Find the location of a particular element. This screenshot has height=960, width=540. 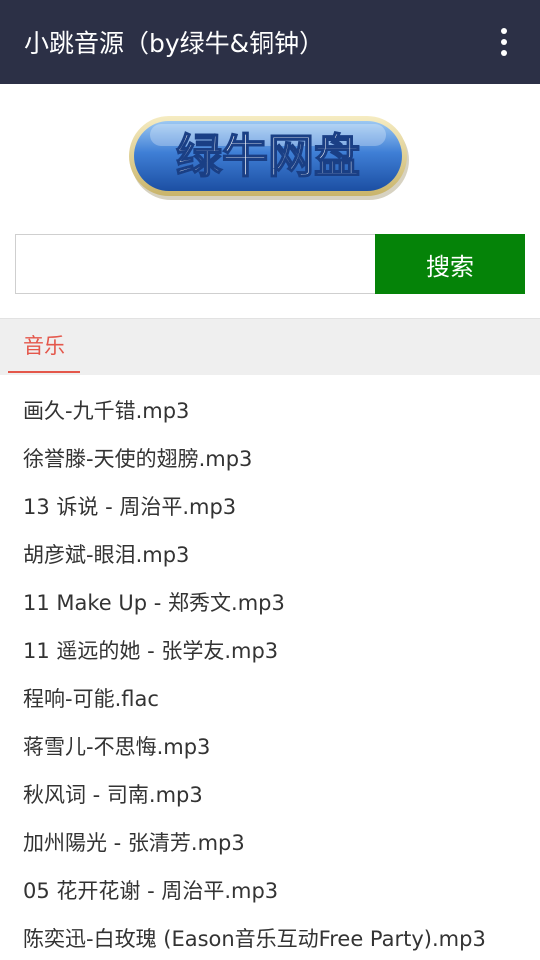

file-item: 陈奕迅-白玫瑰 (Eason音乐互动Free Party).mp3 is located at coordinates (270, 937).